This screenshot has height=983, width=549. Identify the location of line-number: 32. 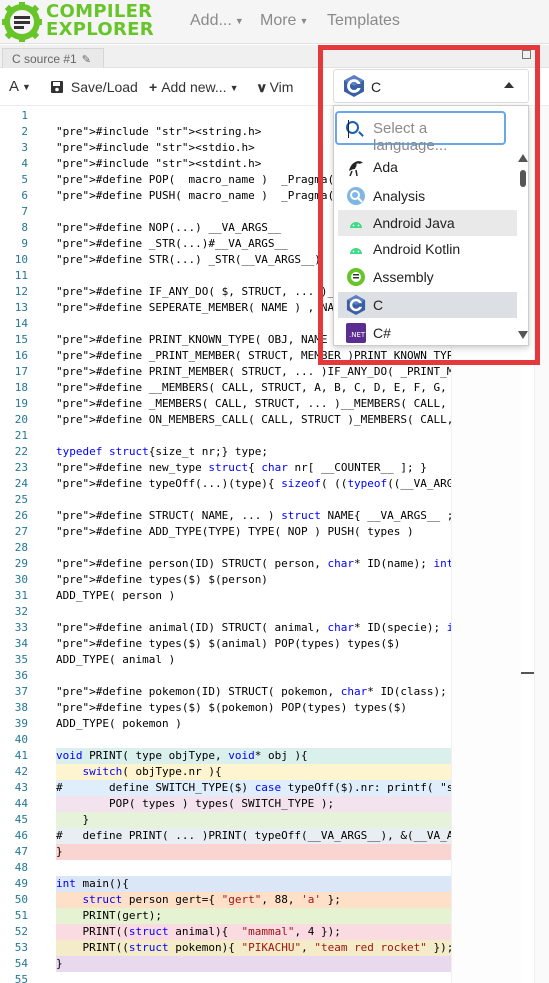
(21, 611).